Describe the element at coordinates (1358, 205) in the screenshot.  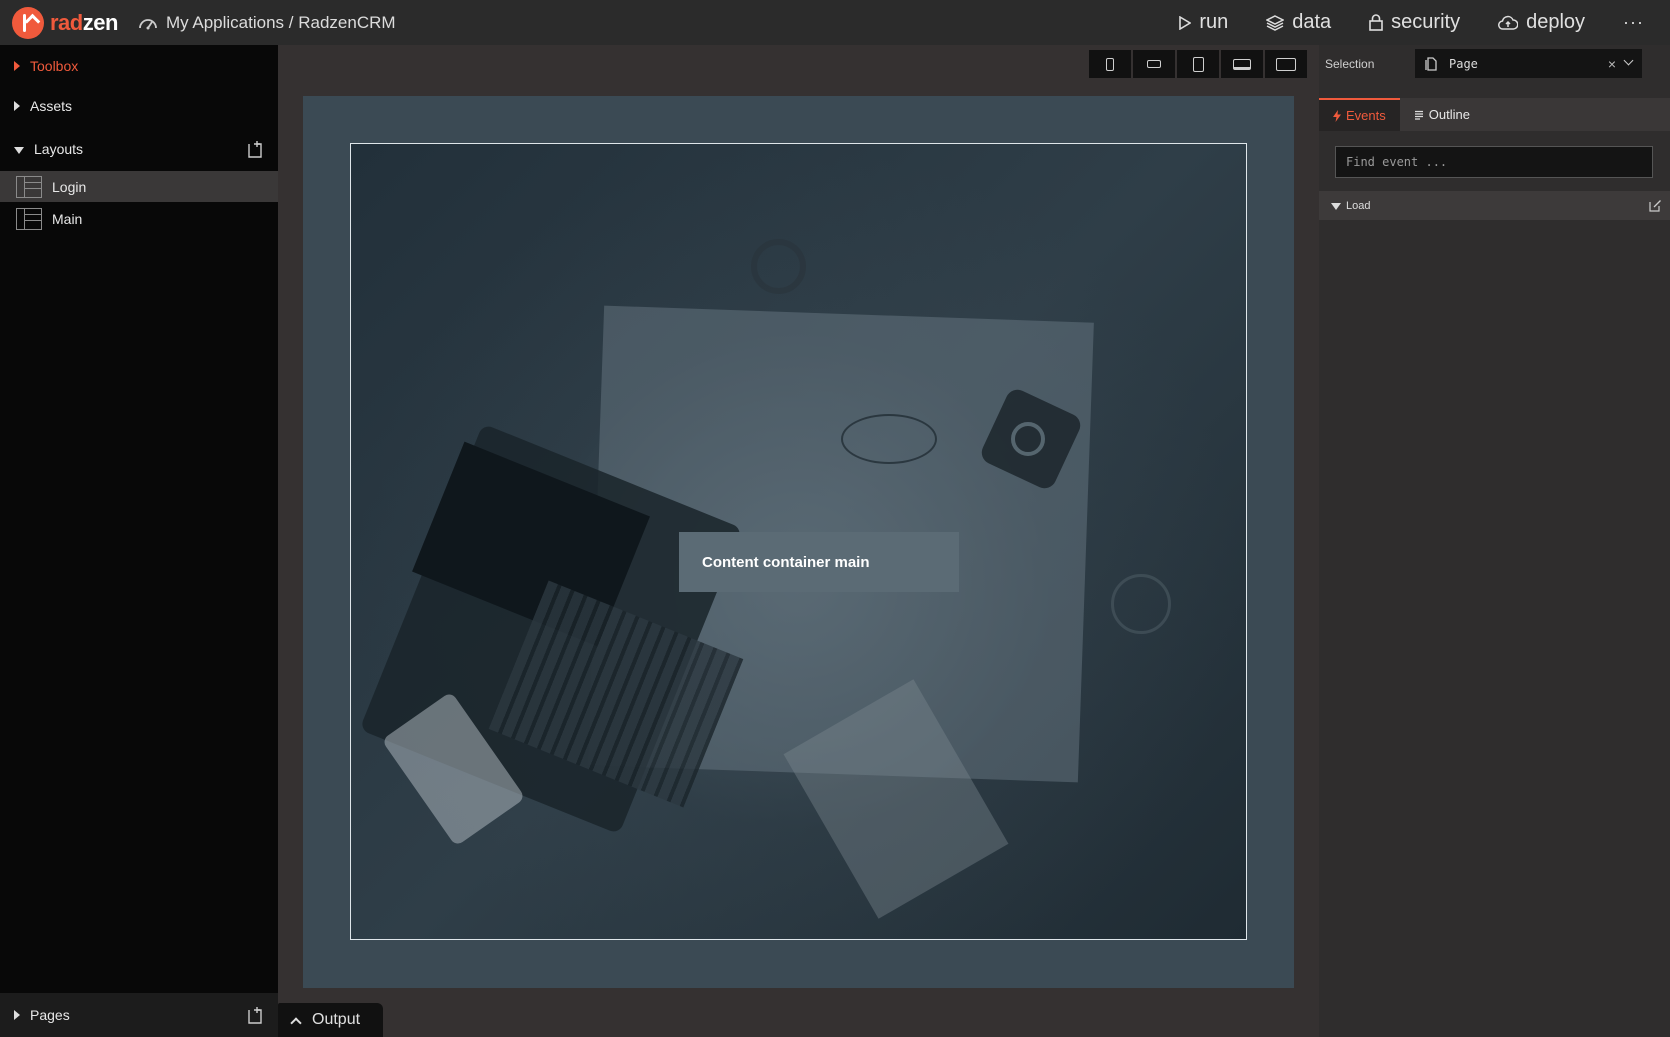
I see `event-load-label: Load` at that location.